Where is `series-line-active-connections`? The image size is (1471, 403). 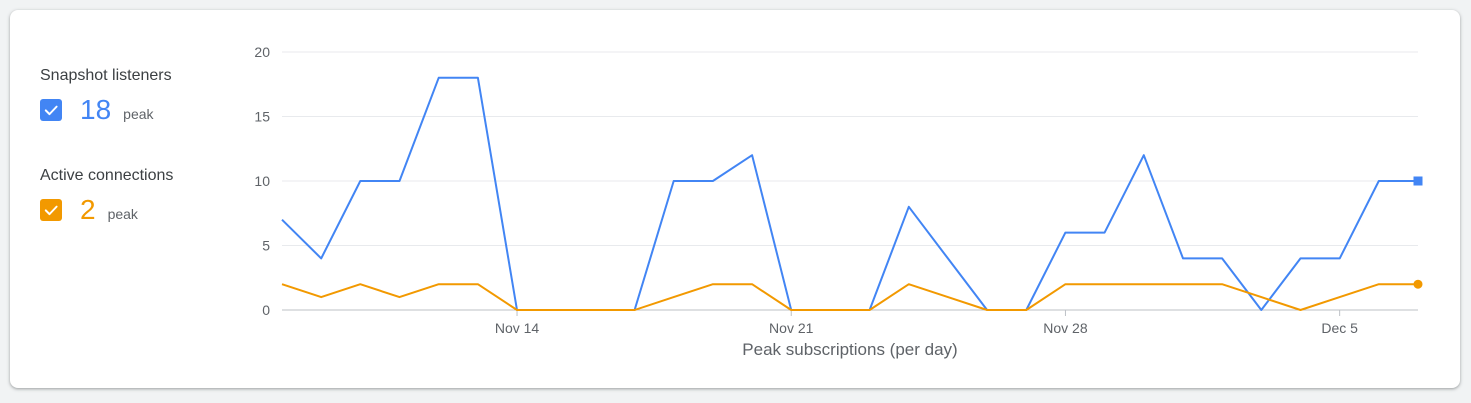
series-line-active-connections is located at coordinates (849, 297).